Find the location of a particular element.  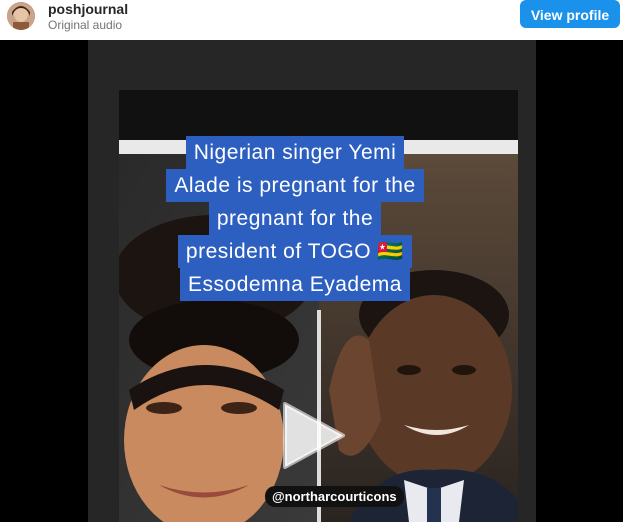

caption-line: president of TOGO 🇹🇬 is located at coordinates (295, 251).